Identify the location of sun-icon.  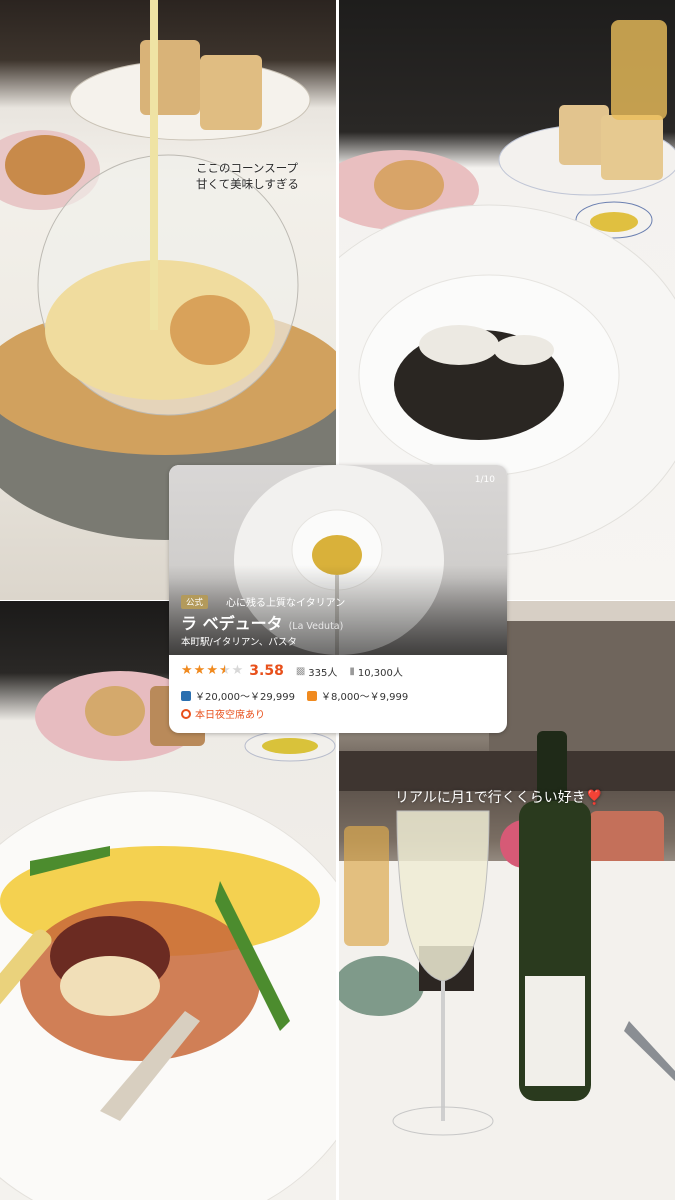
(311, 695).